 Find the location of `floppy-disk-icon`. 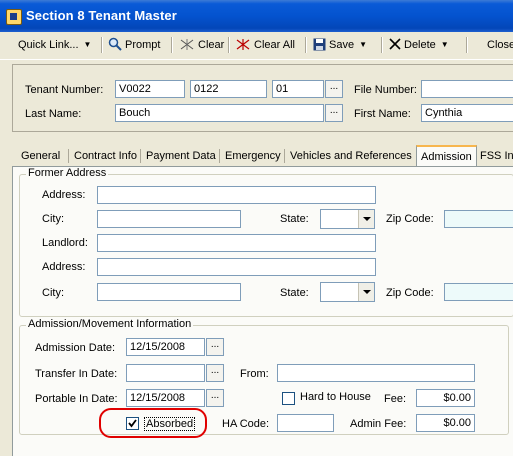

floppy-disk-icon is located at coordinates (319, 44).